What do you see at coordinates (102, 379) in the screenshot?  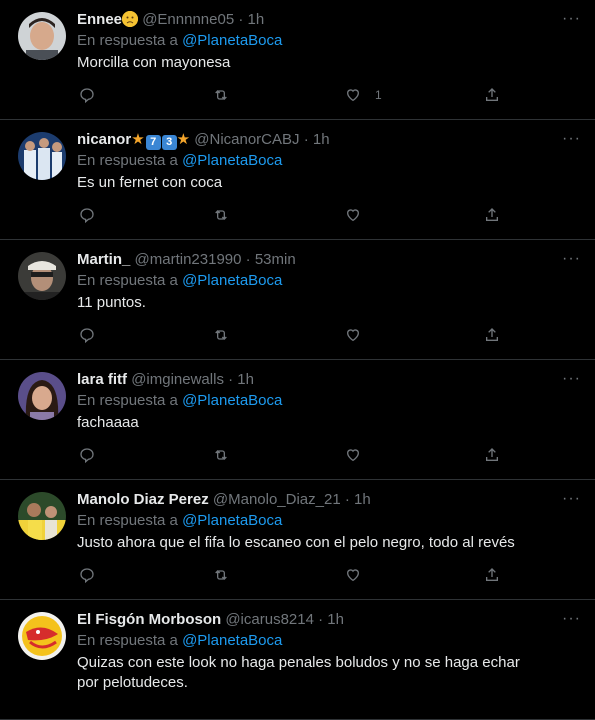 I see `display-name: lara fitf` at bounding box center [102, 379].